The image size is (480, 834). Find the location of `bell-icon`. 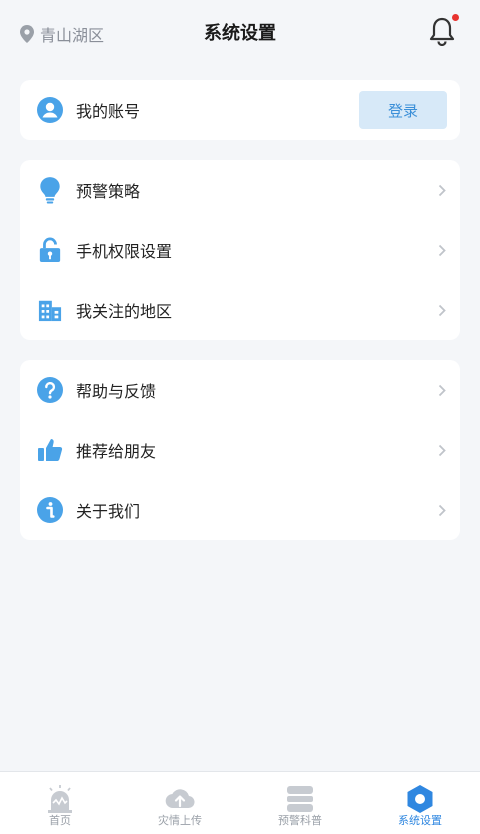

bell-icon is located at coordinates (442, 32).